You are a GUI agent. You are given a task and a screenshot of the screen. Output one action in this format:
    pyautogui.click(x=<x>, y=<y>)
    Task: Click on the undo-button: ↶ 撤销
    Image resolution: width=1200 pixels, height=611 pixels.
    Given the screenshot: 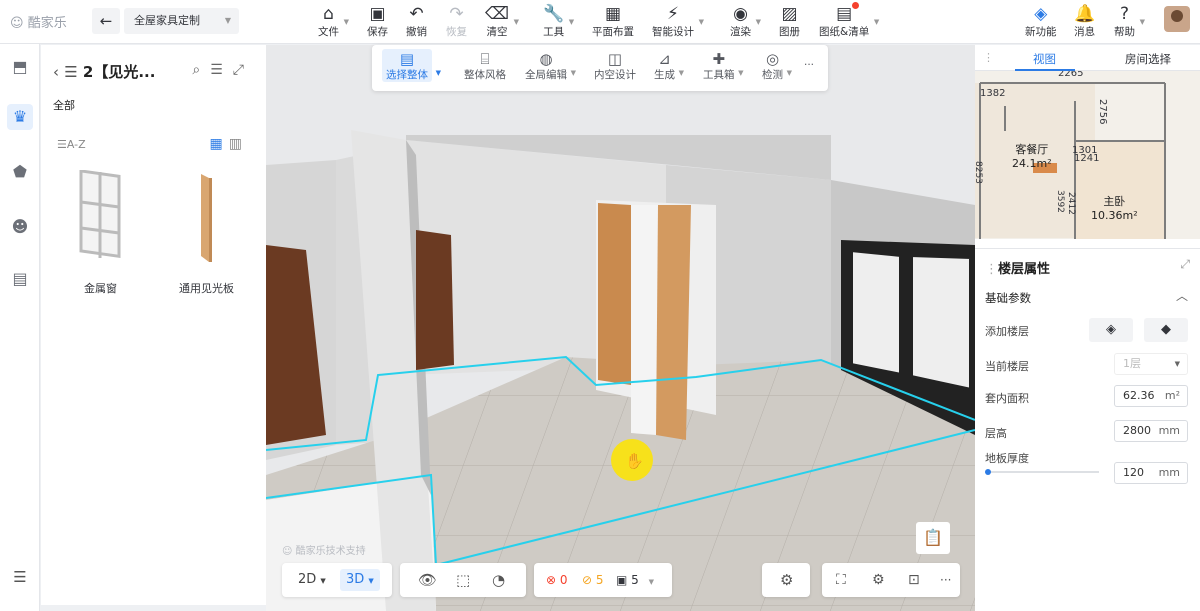 What is the action you would take?
    pyautogui.click(x=416, y=21)
    